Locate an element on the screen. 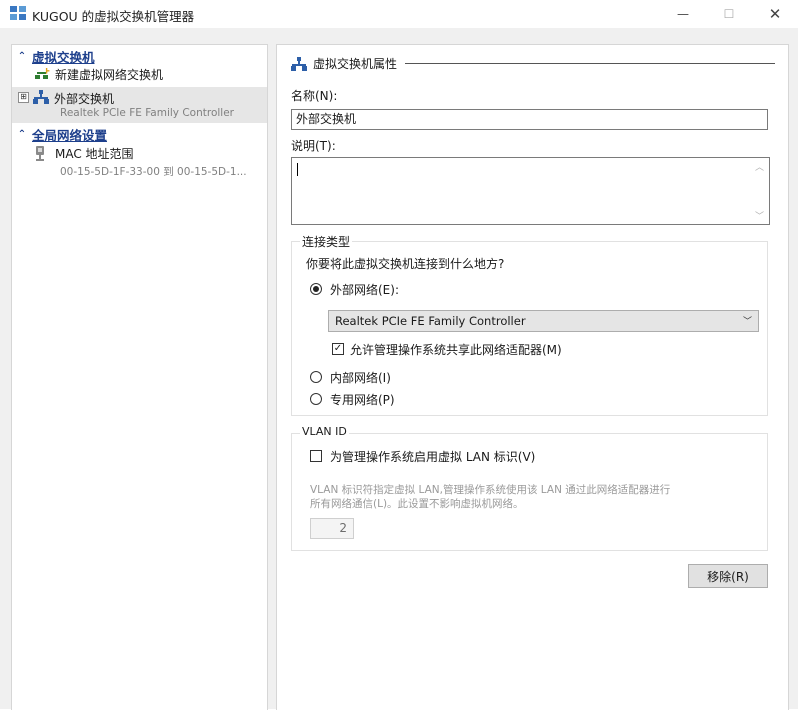 This screenshot has height=710, width=798. tree-item-sublabel: Realtek PCIe FE Family Controller is located at coordinates (147, 113).